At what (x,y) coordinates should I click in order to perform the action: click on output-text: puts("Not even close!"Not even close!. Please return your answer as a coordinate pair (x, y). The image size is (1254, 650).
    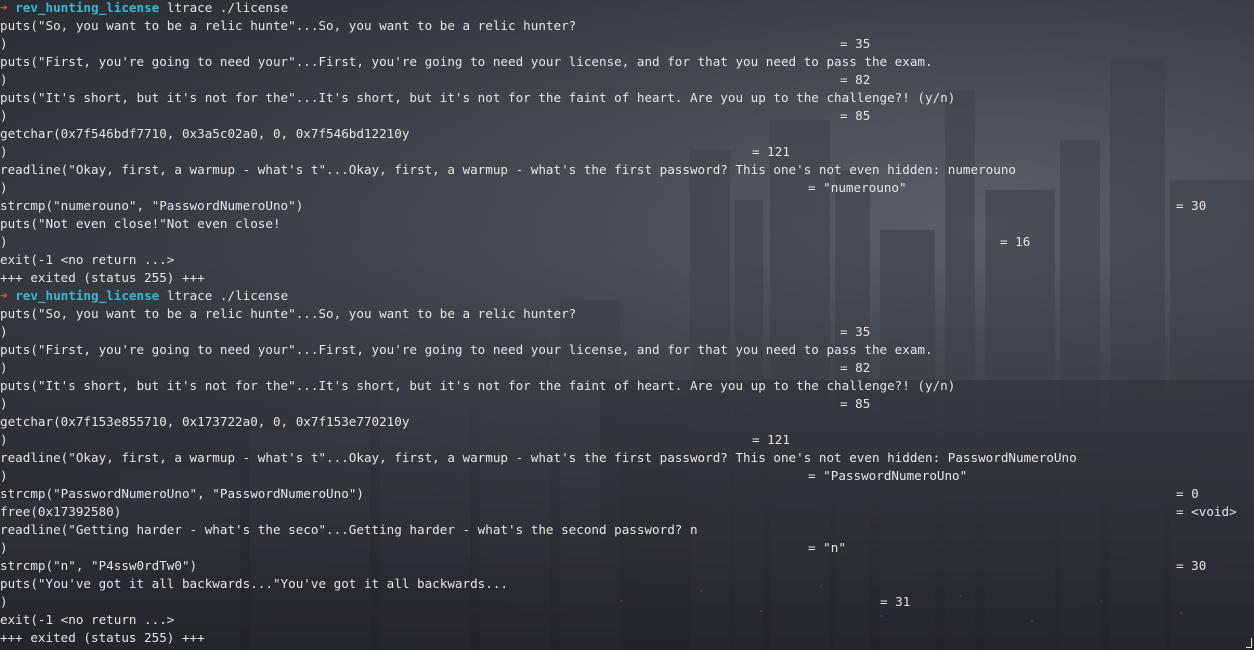
    Looking at the image, I should click on (140, 223).